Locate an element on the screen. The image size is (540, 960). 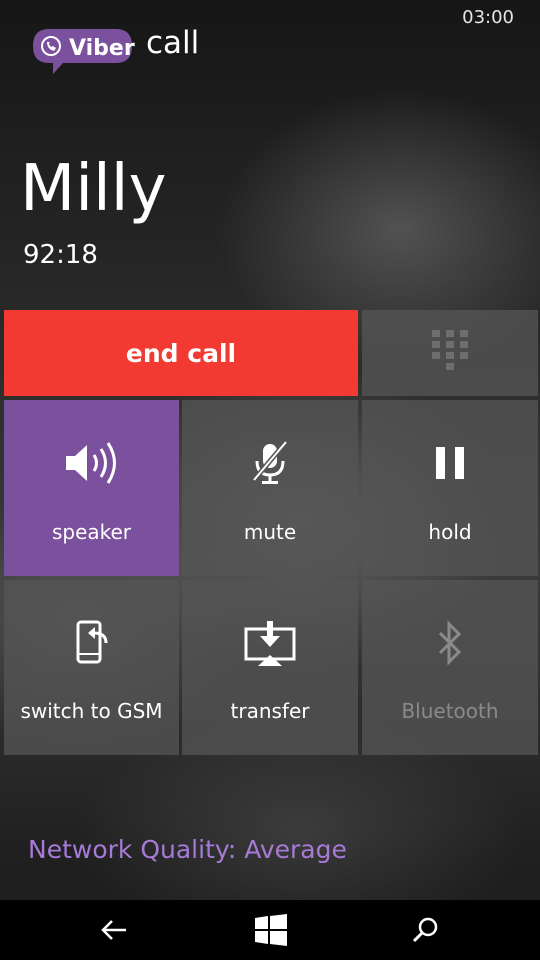
viber-logo-text: Viber is located at coordinates (102, 48).